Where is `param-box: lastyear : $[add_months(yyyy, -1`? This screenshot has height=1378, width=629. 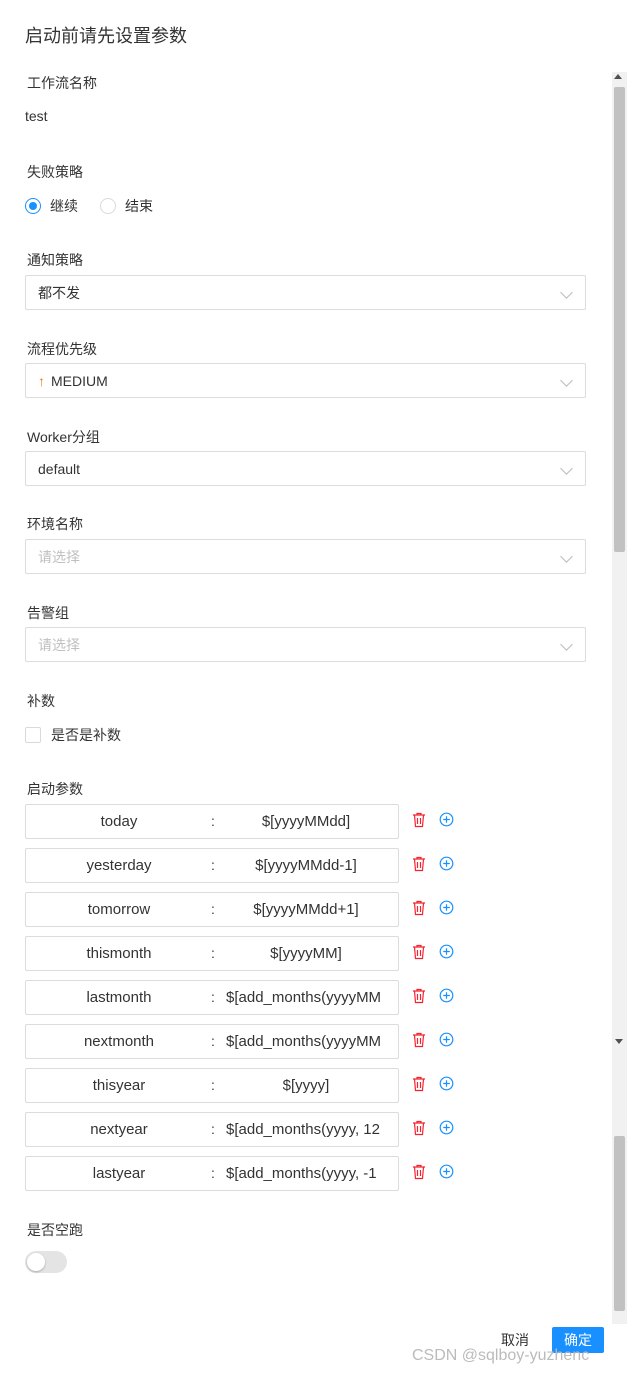 param-box: lastyear : $[add_months(yyyy, -1 is located at coordinates (212, 1173).